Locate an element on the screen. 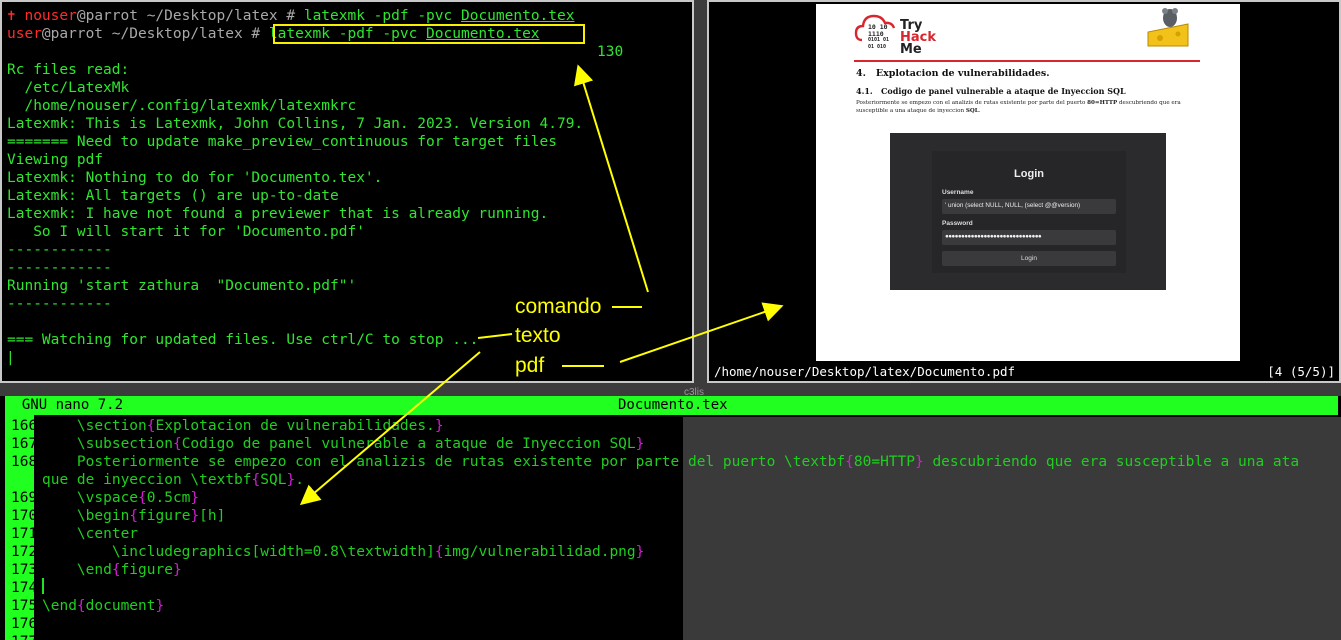 This screenshot has width=1341, height=640. section-heading: 4. Explotacion de vulnerabilidades. is located at coordinates (953, 73).